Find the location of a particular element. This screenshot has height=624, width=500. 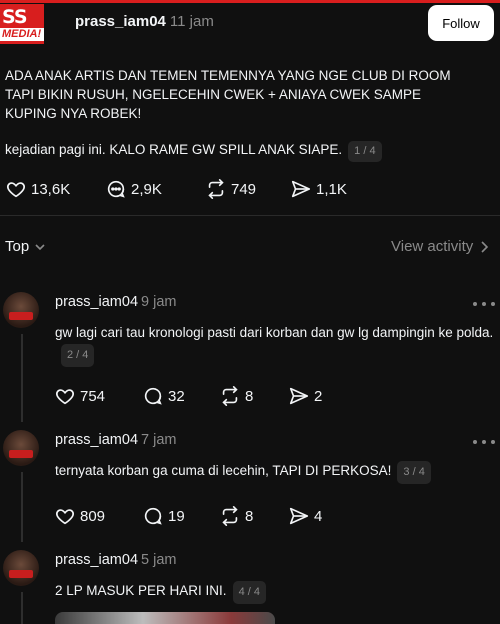

comment-button: 19 is located at coordinates (180, 516).